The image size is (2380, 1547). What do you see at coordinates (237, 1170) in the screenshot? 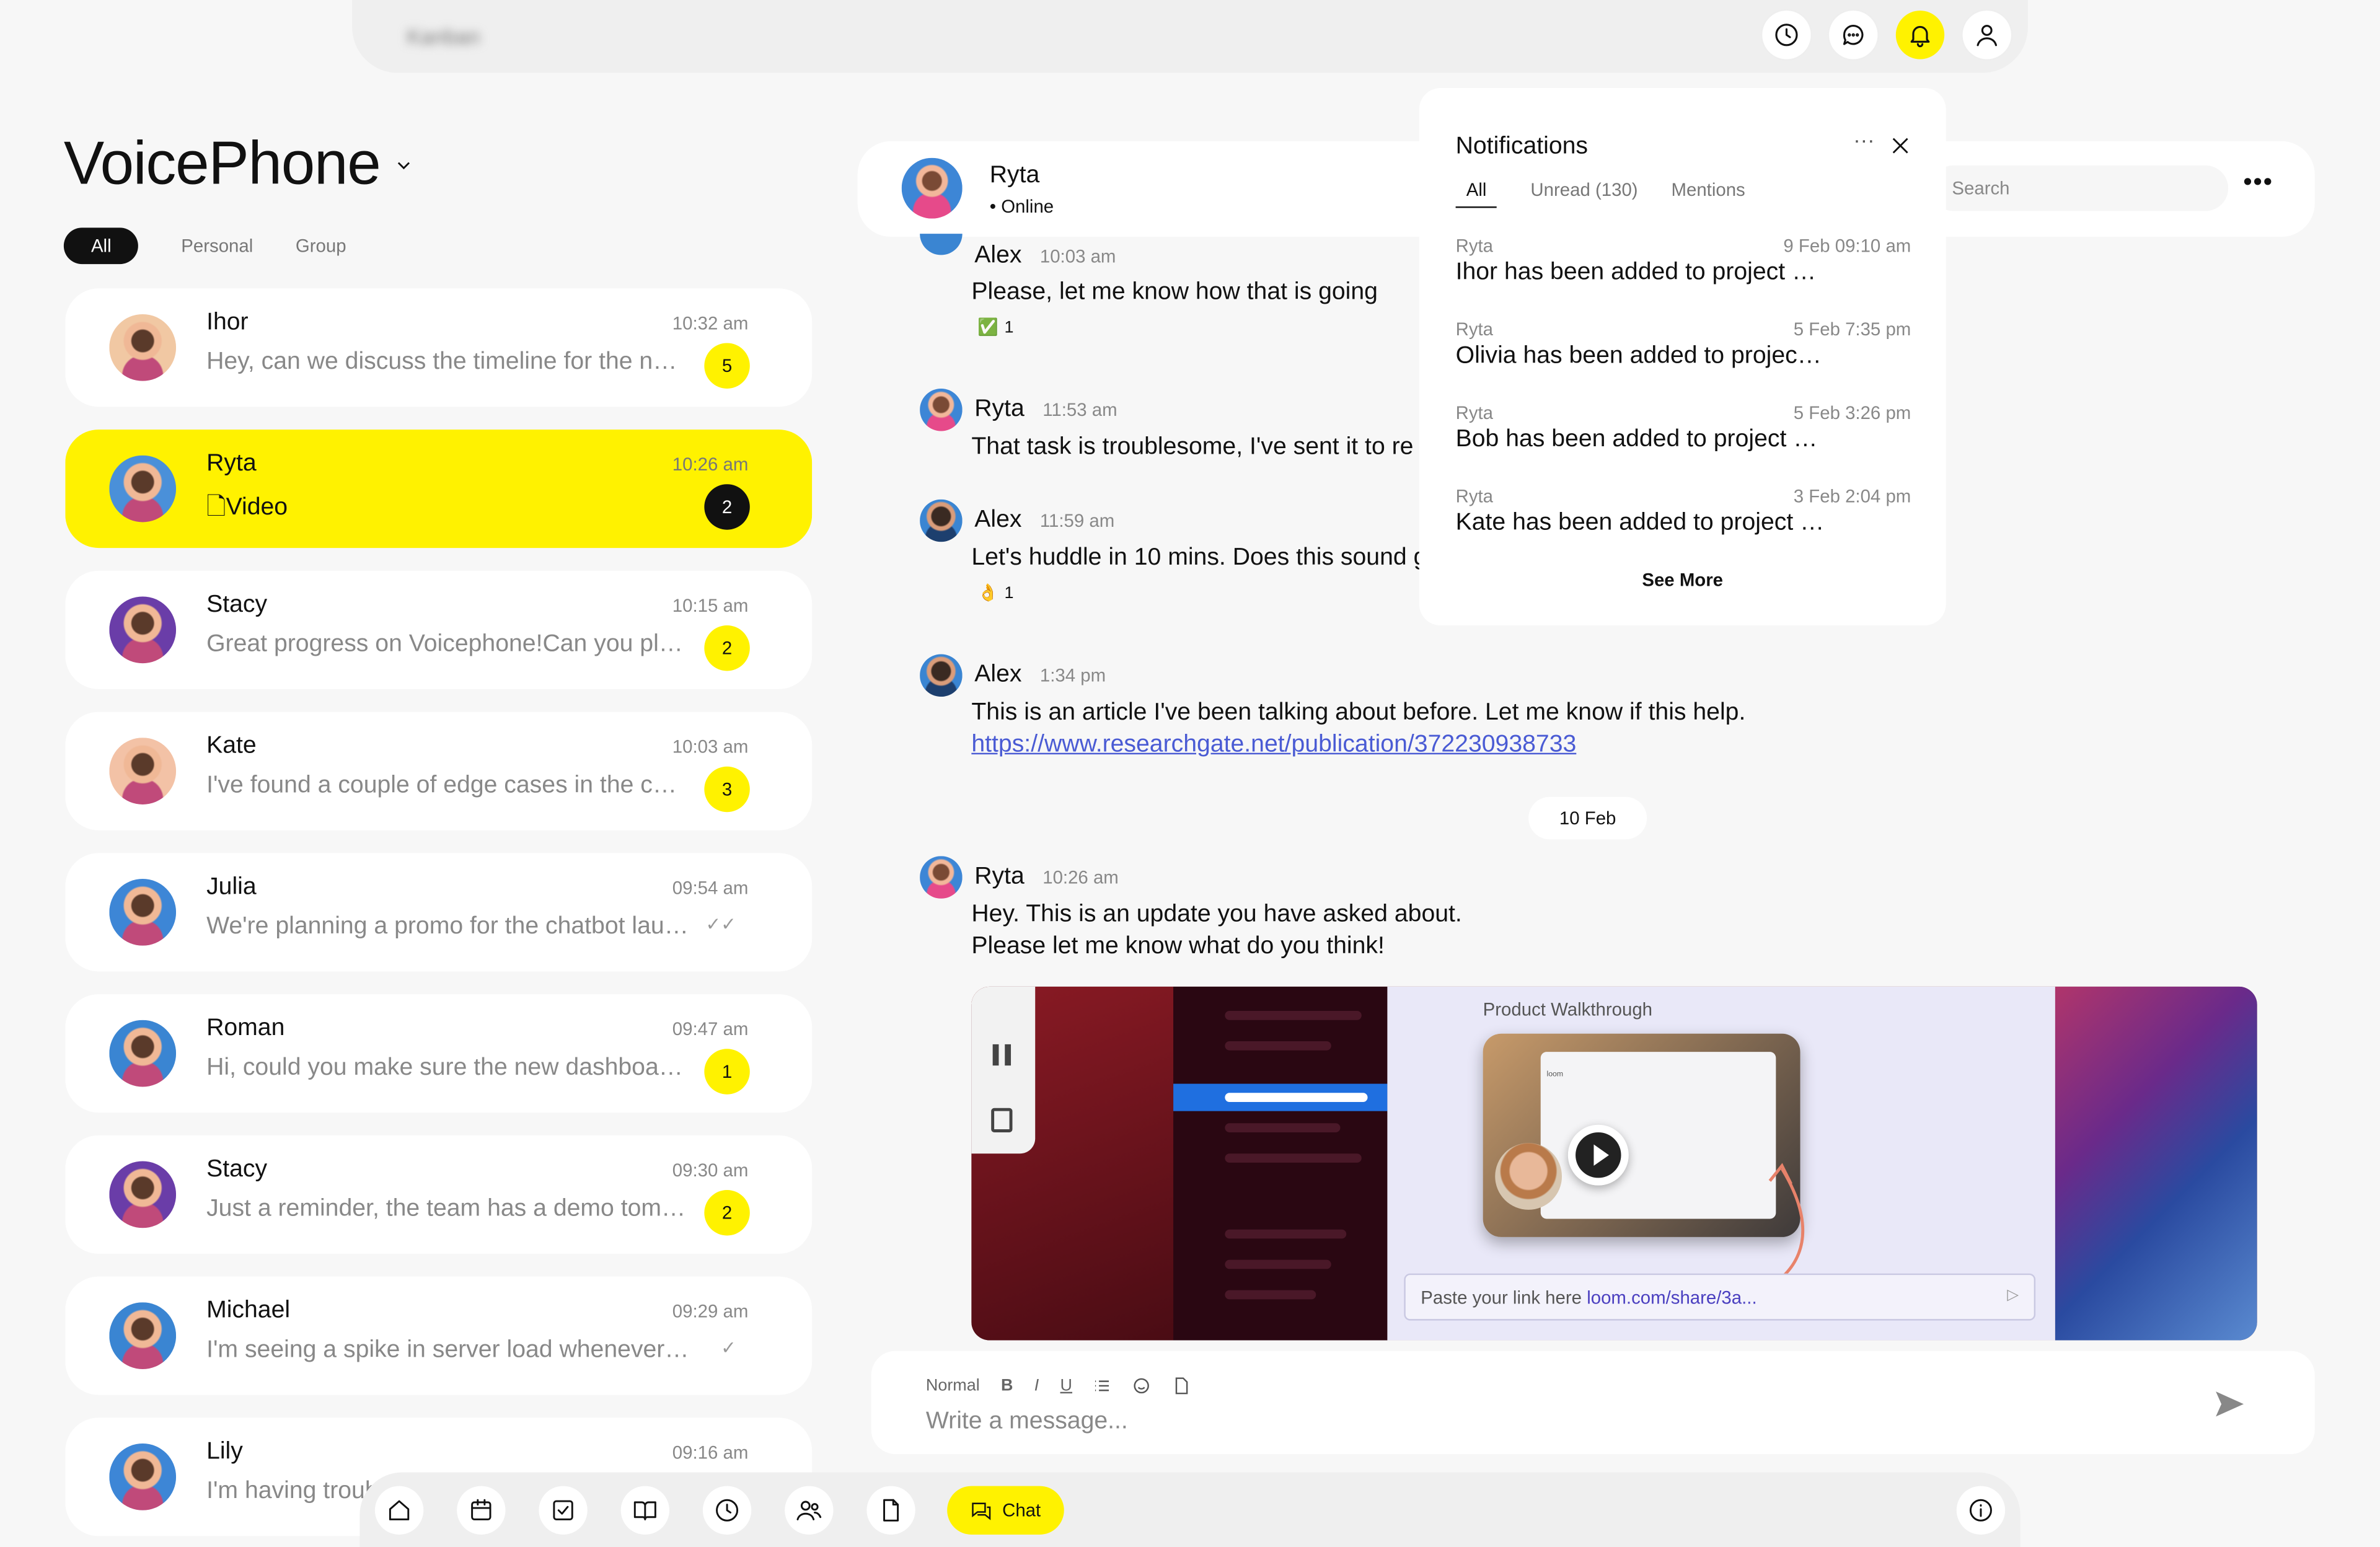
I see `chat-contact-name: Stacy` at bounding box center [237, 1170].